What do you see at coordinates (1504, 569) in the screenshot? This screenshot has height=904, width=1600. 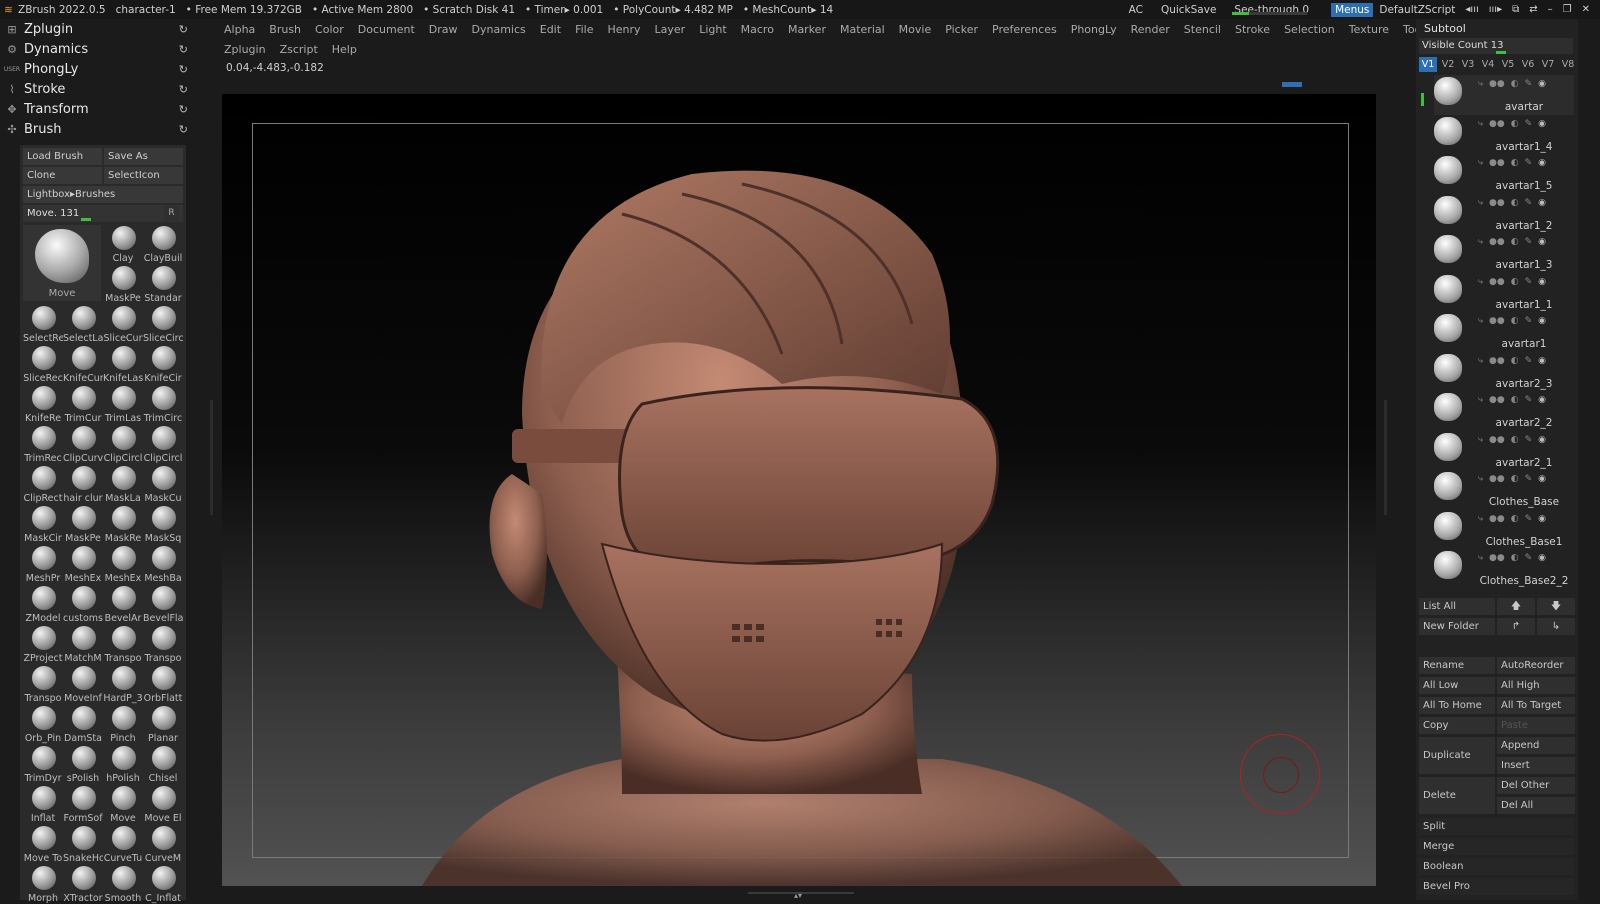 I see `subtool-item: ⤷ ●● ◐ ✎ ◉ Clothes_Base2_2` at bounding box center [1504, 569].